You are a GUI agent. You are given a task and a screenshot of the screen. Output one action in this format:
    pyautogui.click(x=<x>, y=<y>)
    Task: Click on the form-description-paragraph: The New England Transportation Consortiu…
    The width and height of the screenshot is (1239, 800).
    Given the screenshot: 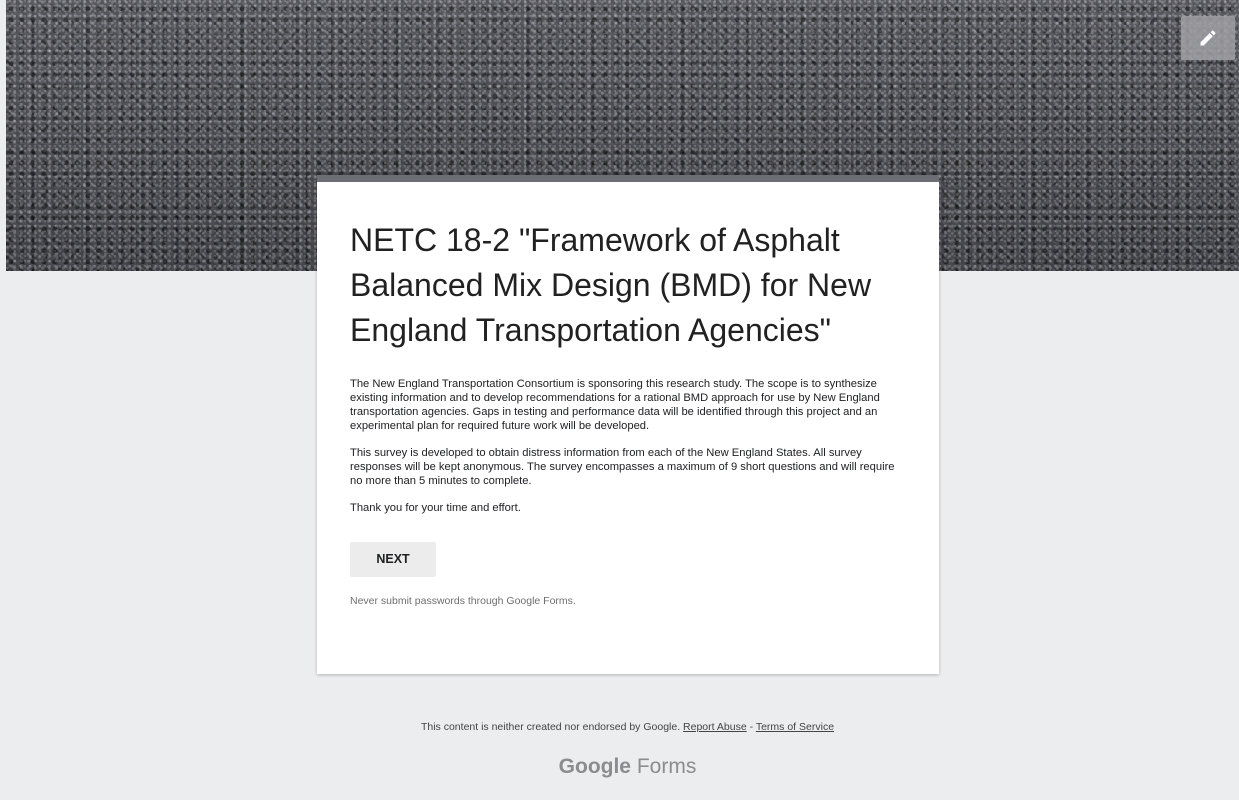 What is the action you would take?
    pyautogui.click(x=616, y=405)
    